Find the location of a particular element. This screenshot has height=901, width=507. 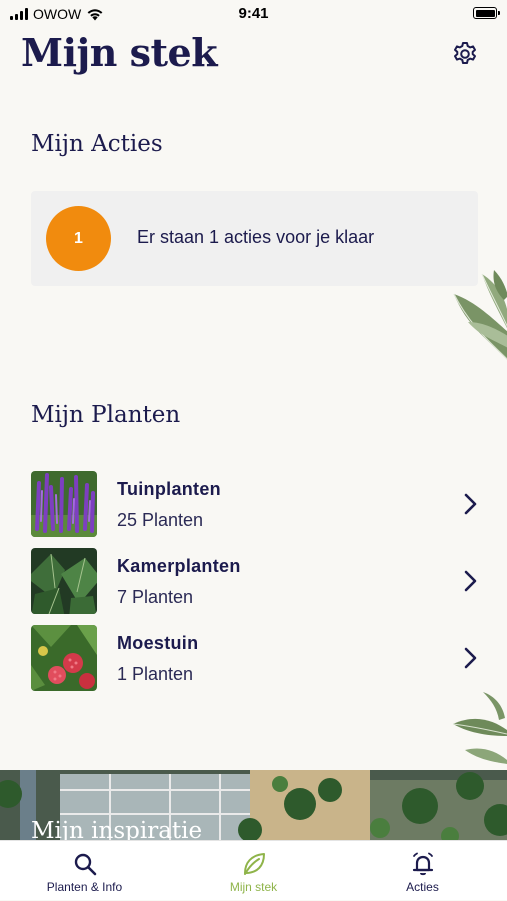

plant-category-count: 7 Planten is located at coordinates (155, 597).